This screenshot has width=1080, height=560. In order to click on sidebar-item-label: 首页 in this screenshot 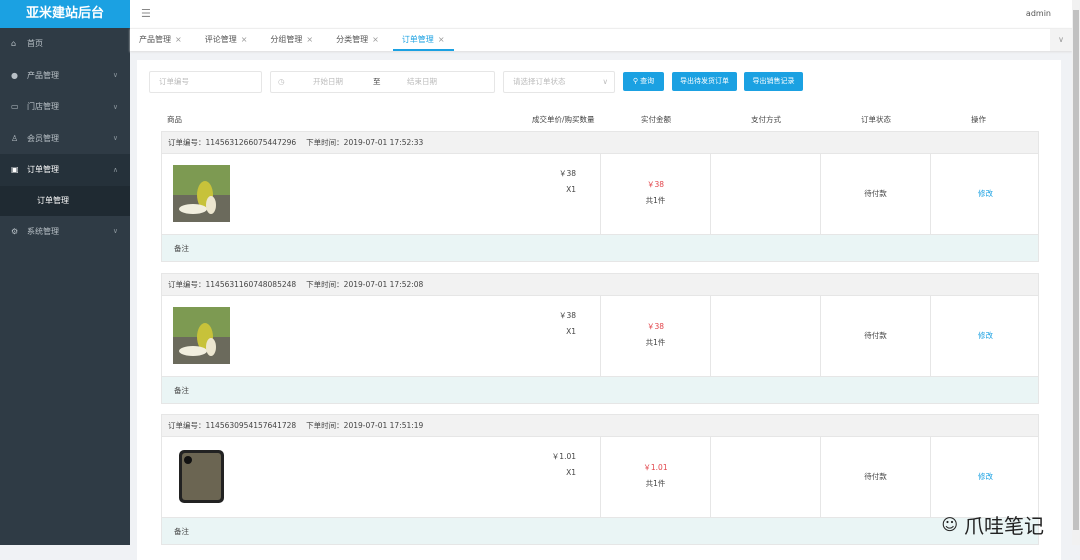, I will do `click(35, 44)`.